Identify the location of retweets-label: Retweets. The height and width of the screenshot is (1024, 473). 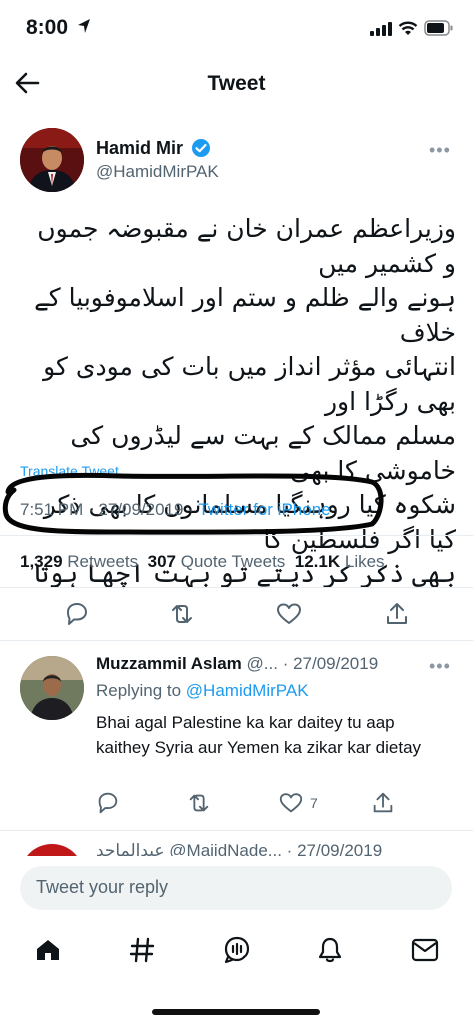
(103, 561).